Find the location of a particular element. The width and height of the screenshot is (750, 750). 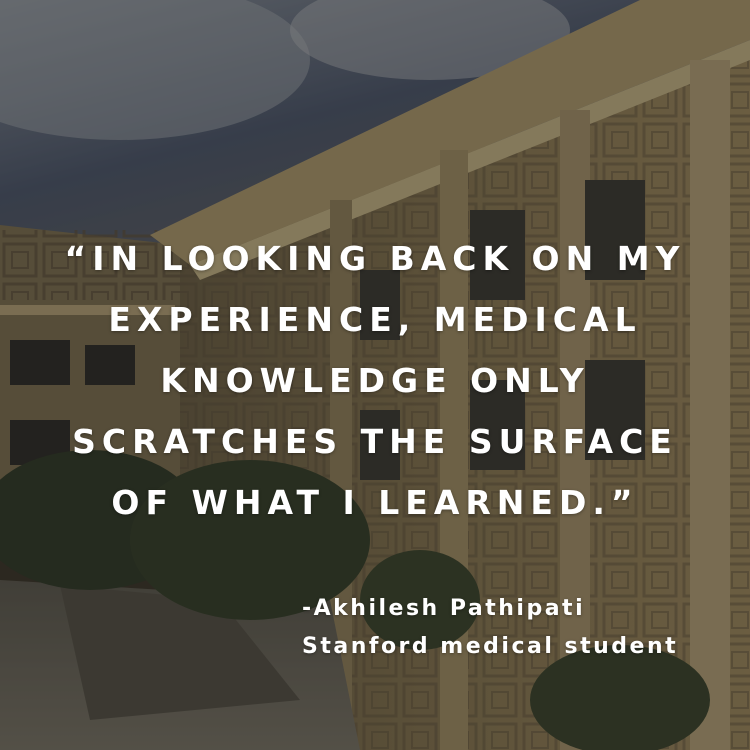

attribution-name: -Akhilesh Pathipati is located at coordinates (444, 608).